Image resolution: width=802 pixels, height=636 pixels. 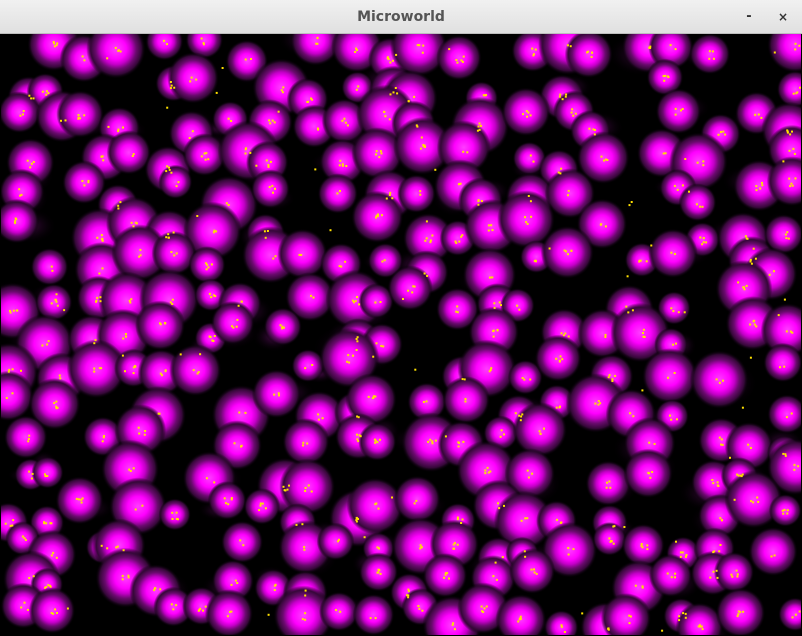 What do you see at coordinates (783, 17) in the screenshot?
I see `close-button: ×` at bounding box center [783, 17].